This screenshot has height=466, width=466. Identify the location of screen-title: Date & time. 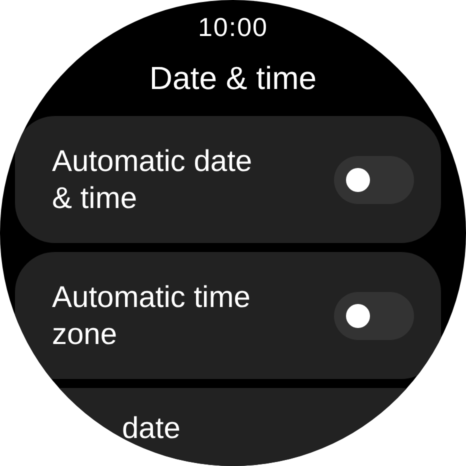
(233, 78).